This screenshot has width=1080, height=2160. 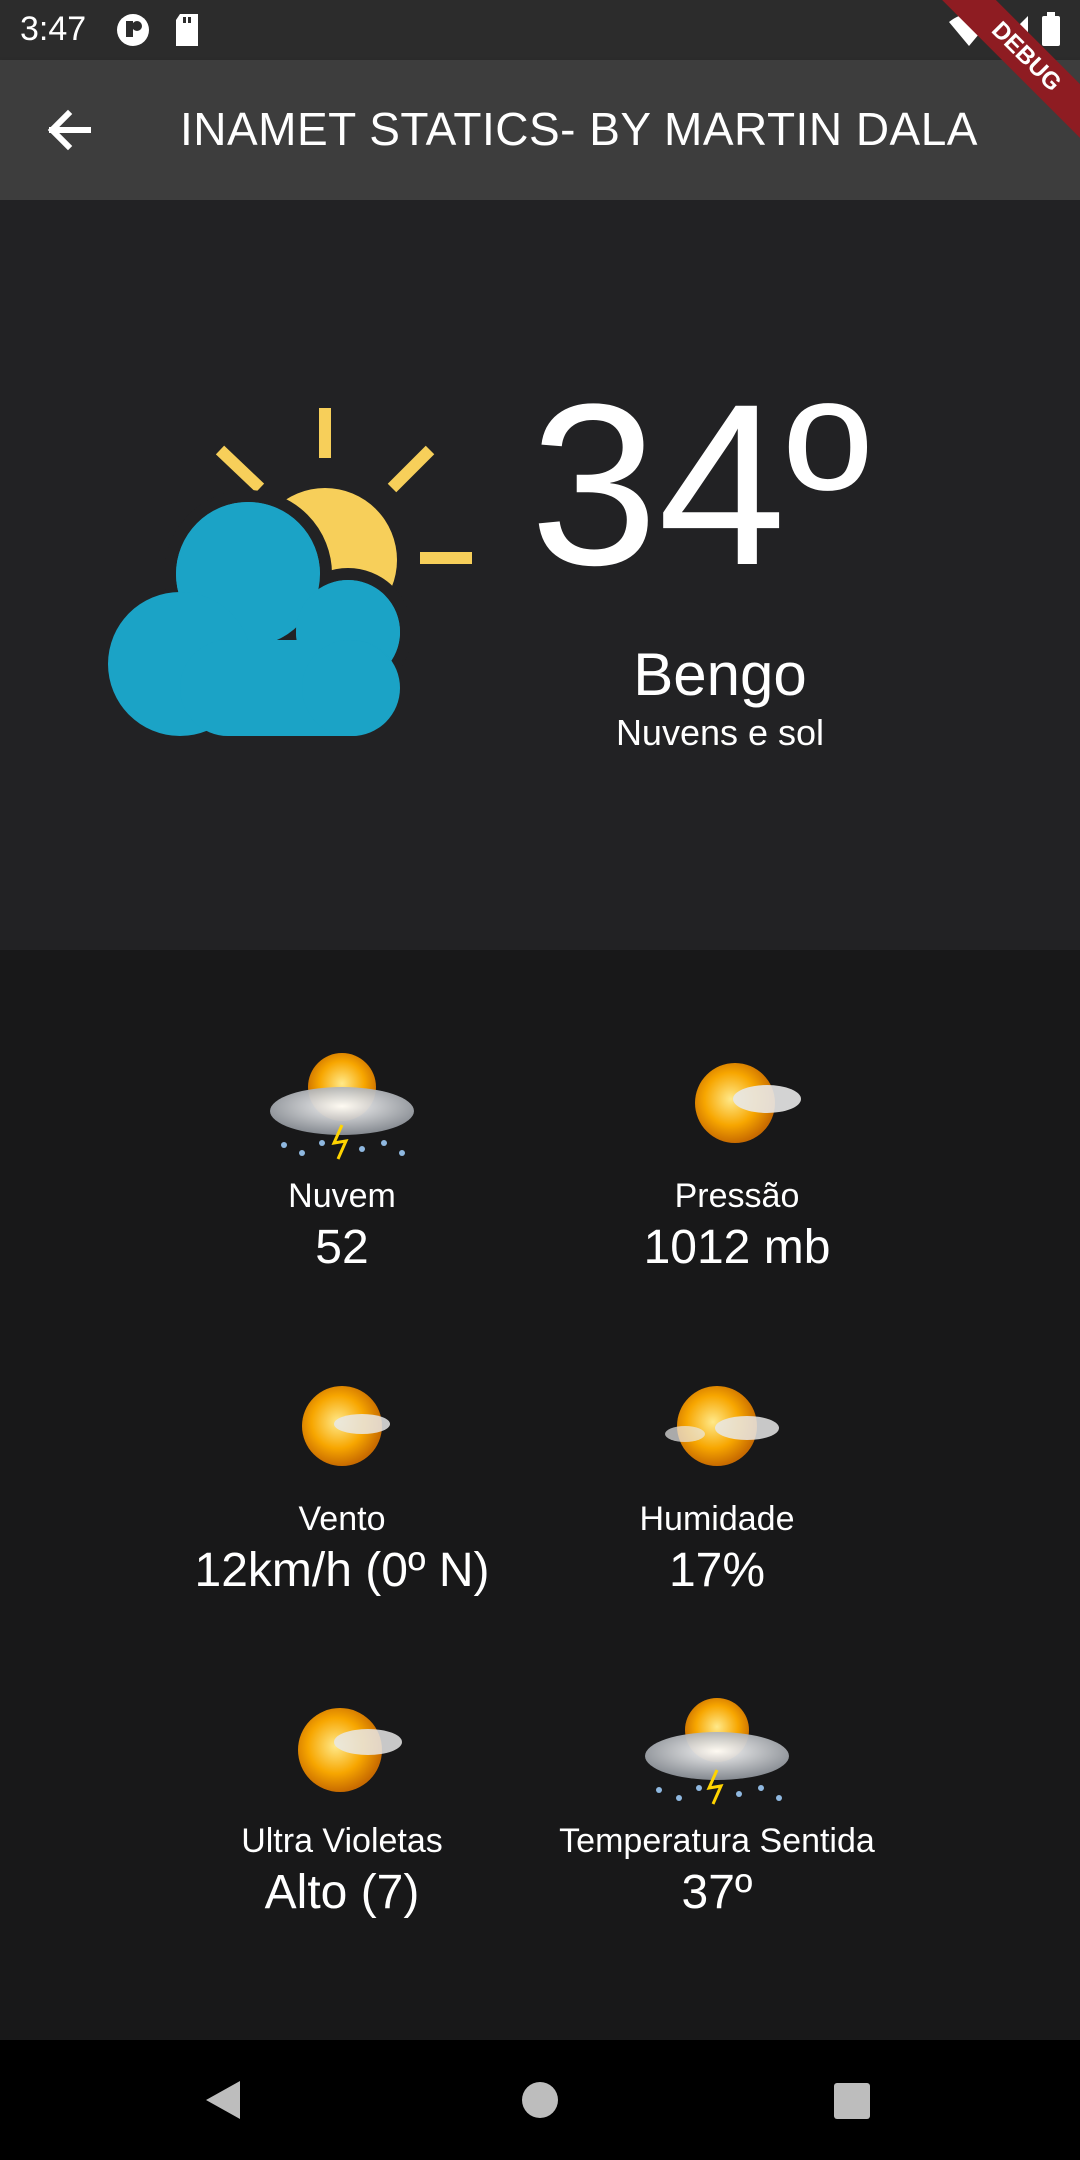 What do you see at coordinates (737, 1196) in the screenshot?
I see `detail-pressure-label: Pressão` at bounding box center [737, 1196].